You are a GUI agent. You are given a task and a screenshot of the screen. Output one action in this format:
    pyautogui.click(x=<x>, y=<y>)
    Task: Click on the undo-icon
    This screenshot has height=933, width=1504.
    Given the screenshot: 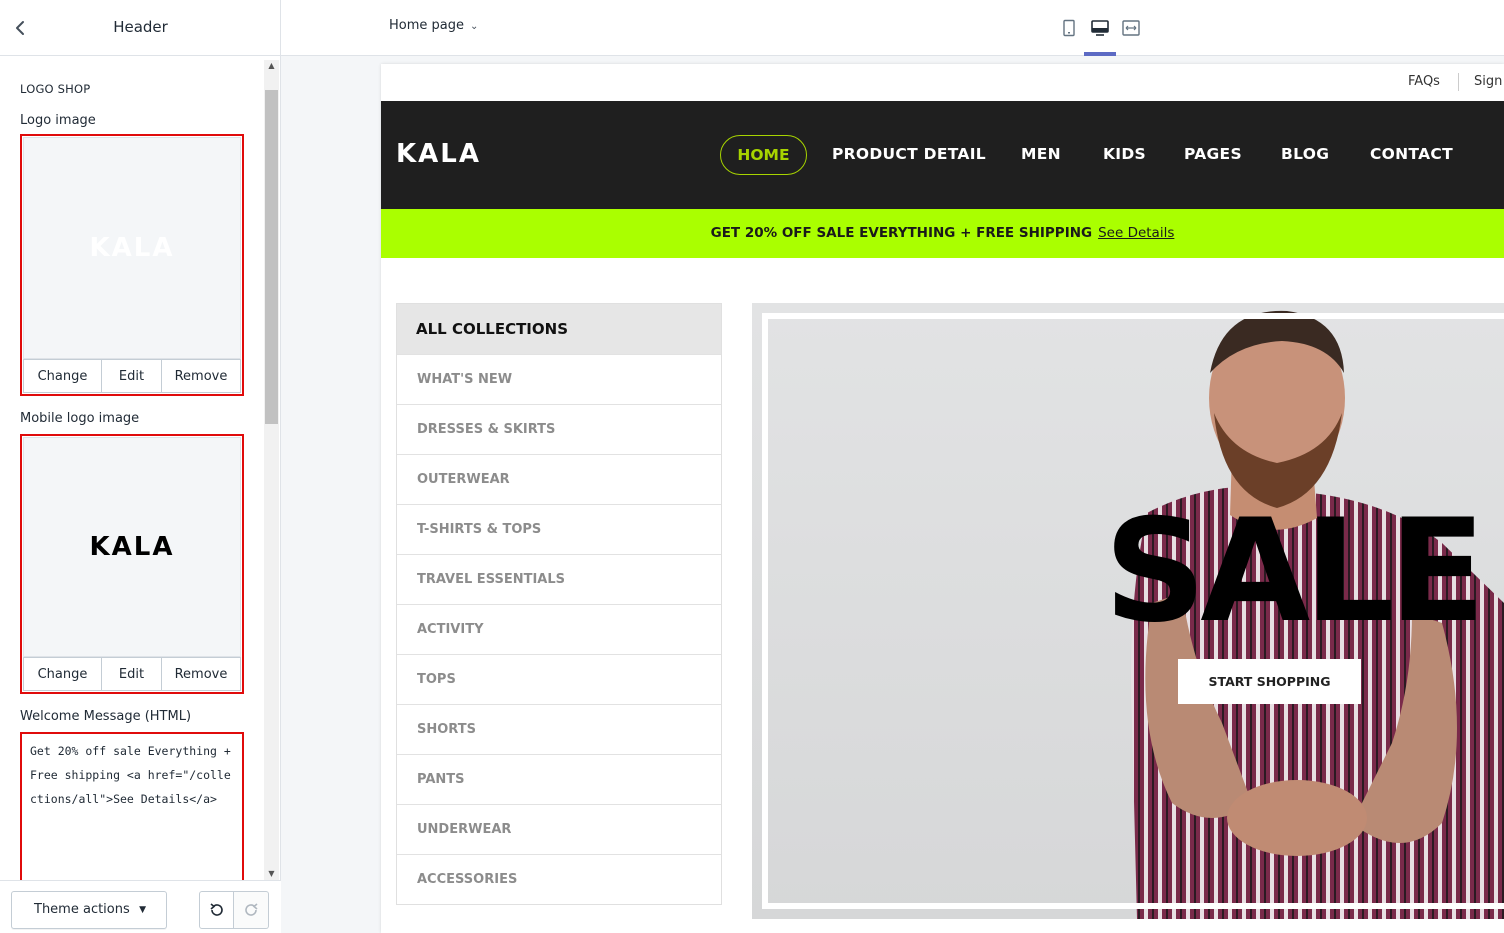 What is the action you would take?
    pyautogui.click(x=216, y=909)
    